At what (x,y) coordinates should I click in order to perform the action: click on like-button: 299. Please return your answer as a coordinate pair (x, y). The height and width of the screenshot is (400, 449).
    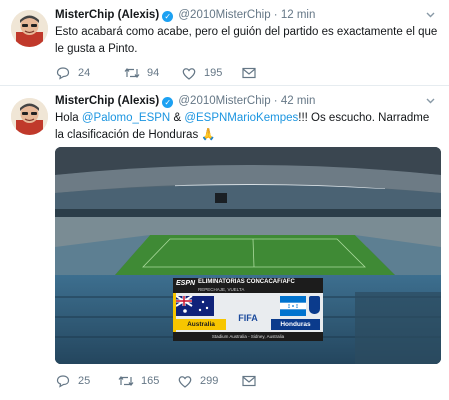
    Looking at the image, I should click on (210, 381).